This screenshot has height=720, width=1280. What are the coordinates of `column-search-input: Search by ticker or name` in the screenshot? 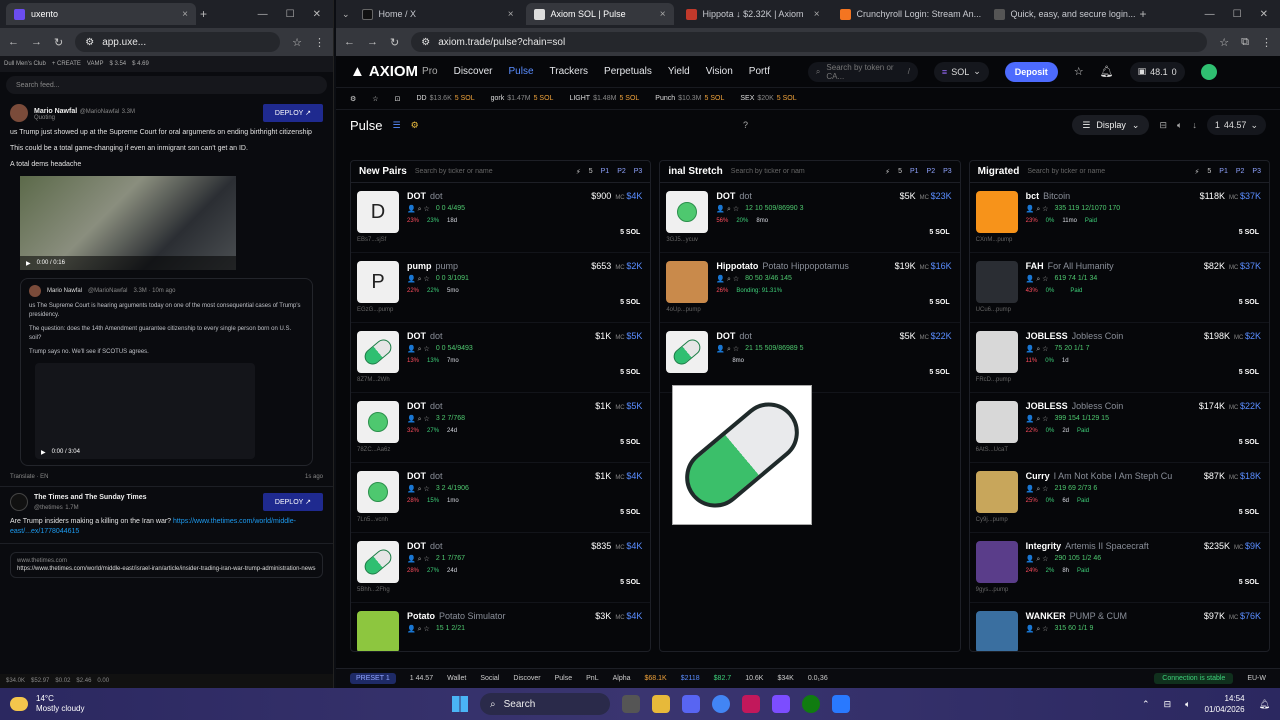 It's located at (1106, 171).